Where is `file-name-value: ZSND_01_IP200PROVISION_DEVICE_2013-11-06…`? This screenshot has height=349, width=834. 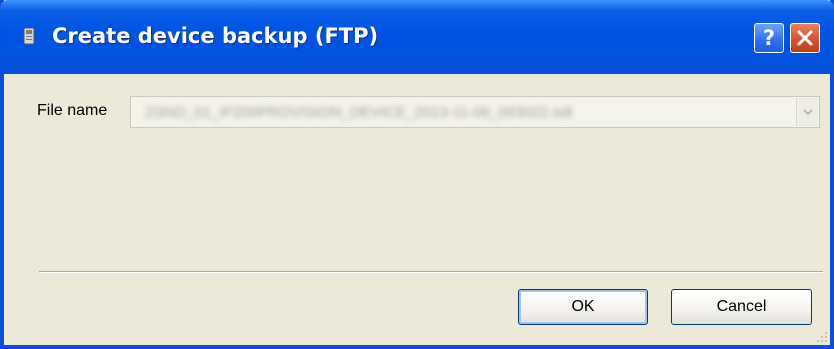 file-name-value: ZSND_01_IP200PROVISION_DEVICE_2013-11-06… is located at coordinates (359, 112).